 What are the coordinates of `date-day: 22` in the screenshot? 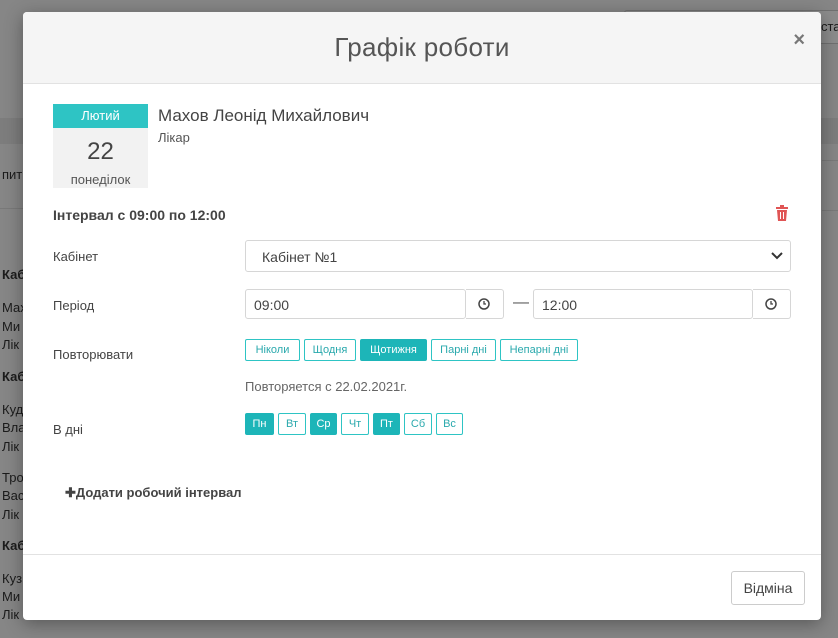 It's located at (100, 151).